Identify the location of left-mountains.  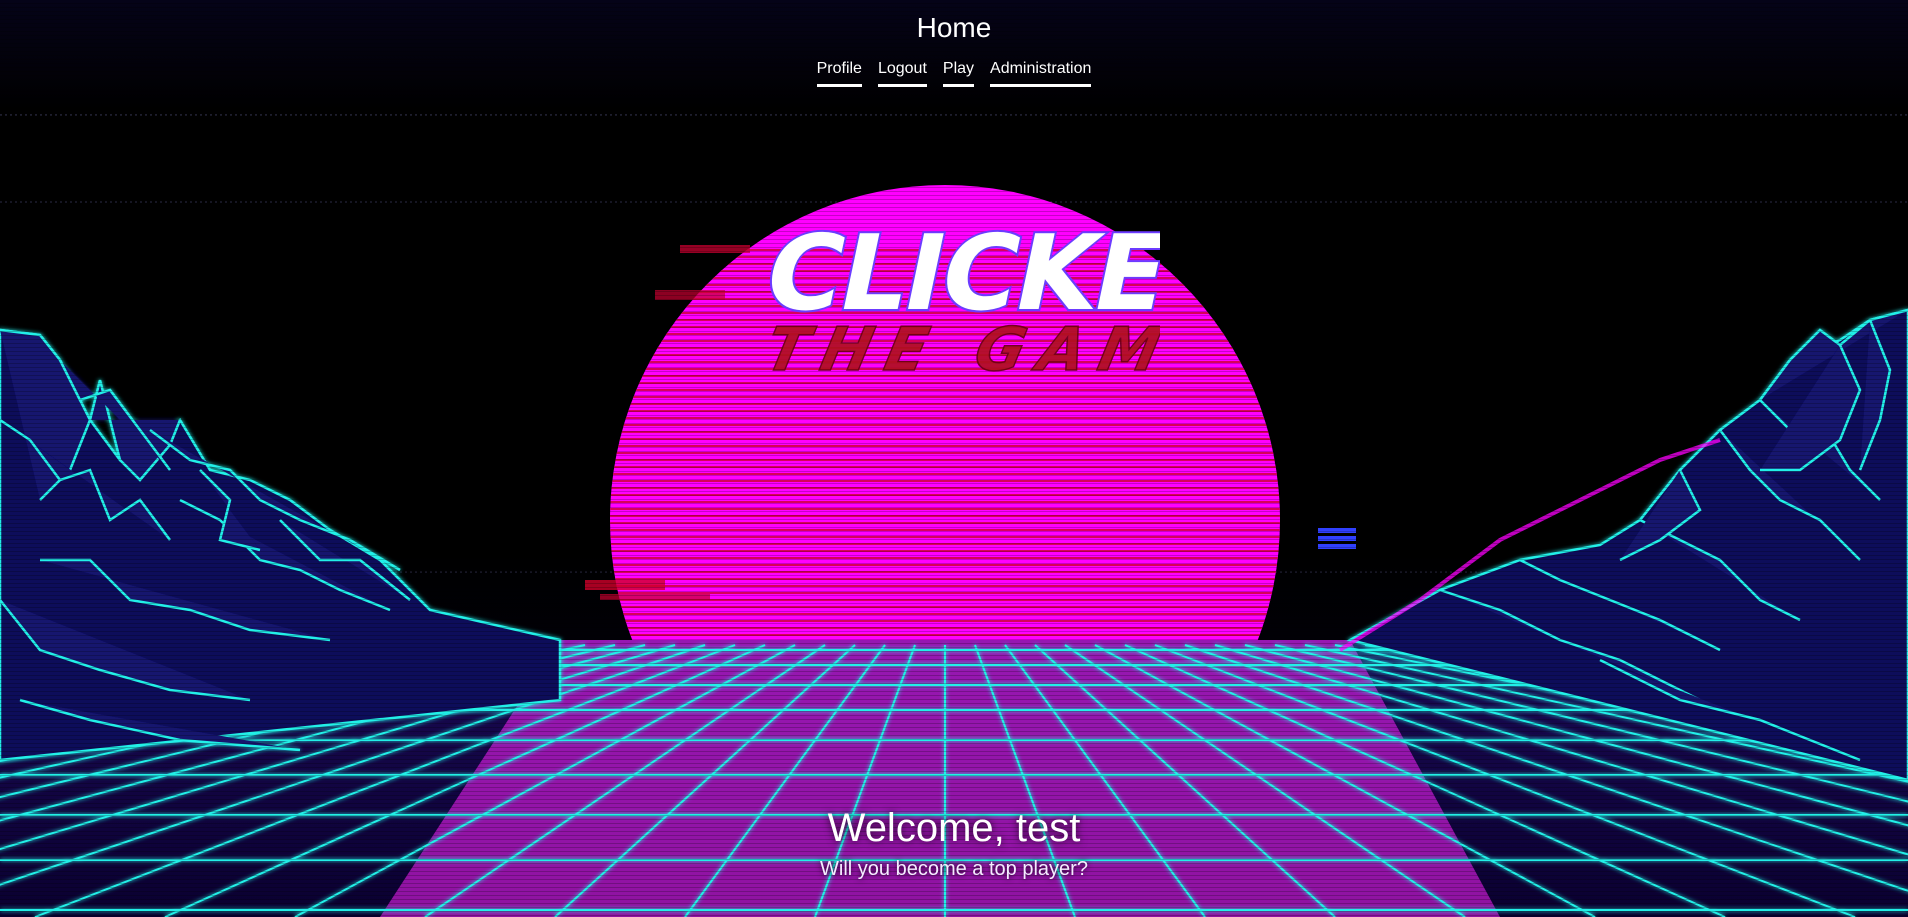
(281, 545).